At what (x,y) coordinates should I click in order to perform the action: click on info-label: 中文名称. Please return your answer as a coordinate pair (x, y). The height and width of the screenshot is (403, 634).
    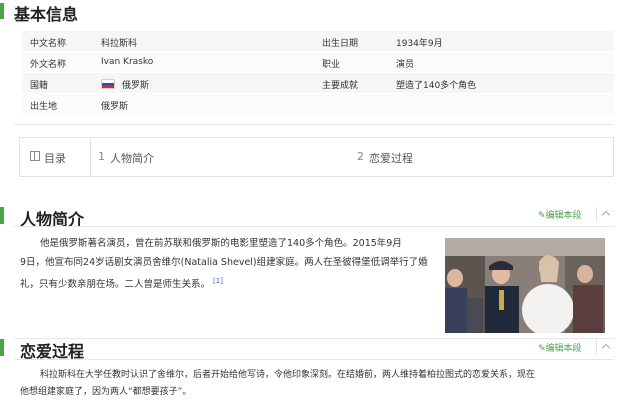
    Looking at the image, I should click on (48, 44).